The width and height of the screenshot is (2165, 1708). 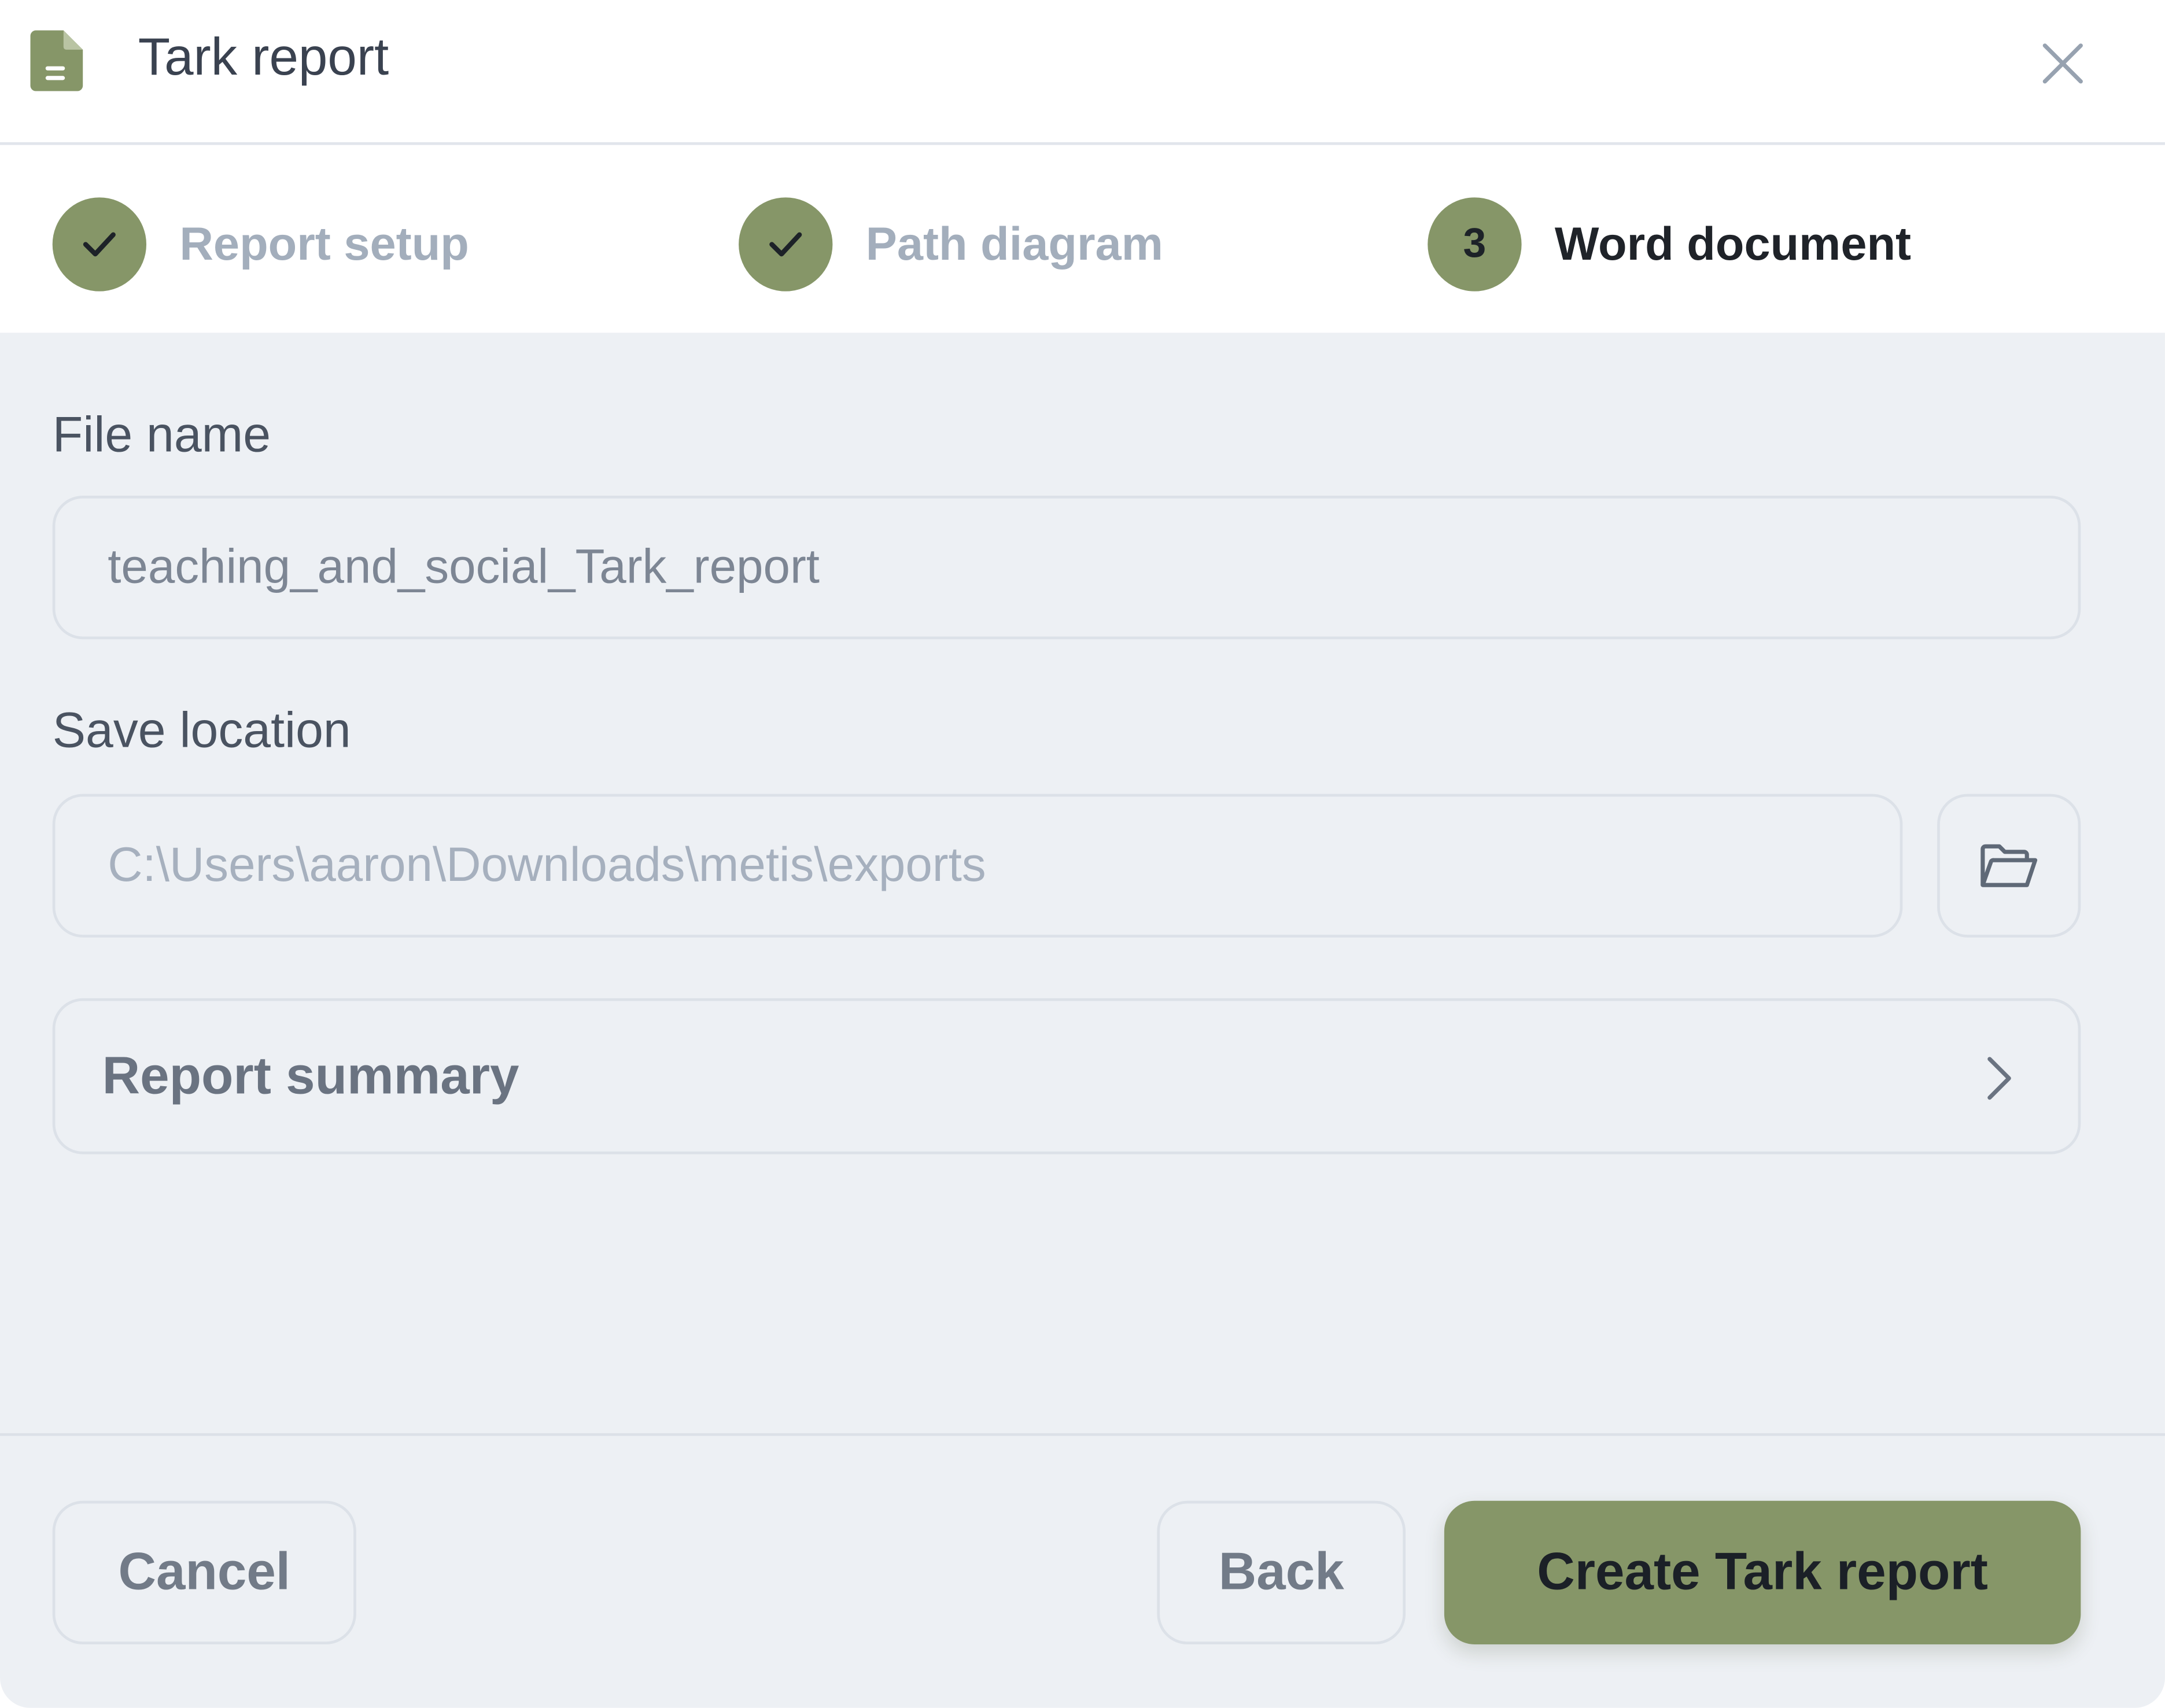 What do you see at coordinates (161, 434) in the screenshot?
I see `file-name-label: File name` at bounding box center [161, 434].